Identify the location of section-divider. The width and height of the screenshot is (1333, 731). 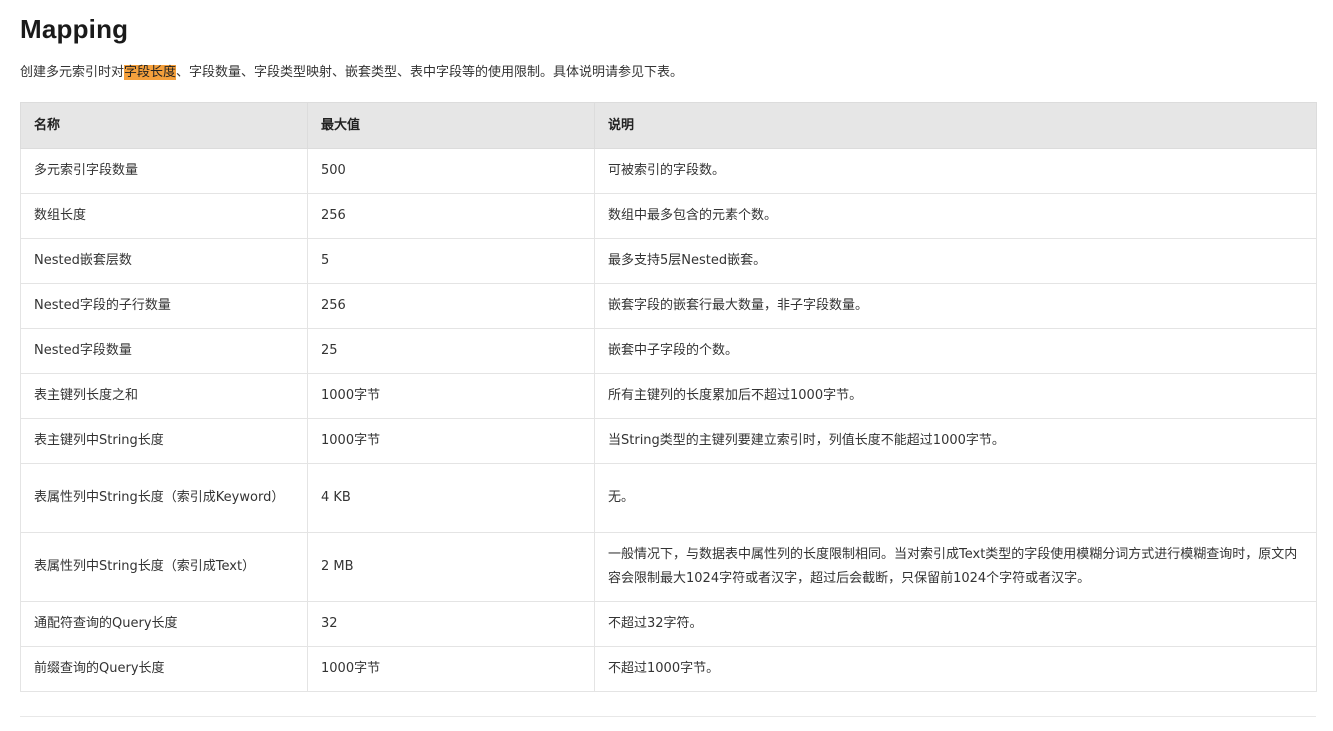
(668, 716).